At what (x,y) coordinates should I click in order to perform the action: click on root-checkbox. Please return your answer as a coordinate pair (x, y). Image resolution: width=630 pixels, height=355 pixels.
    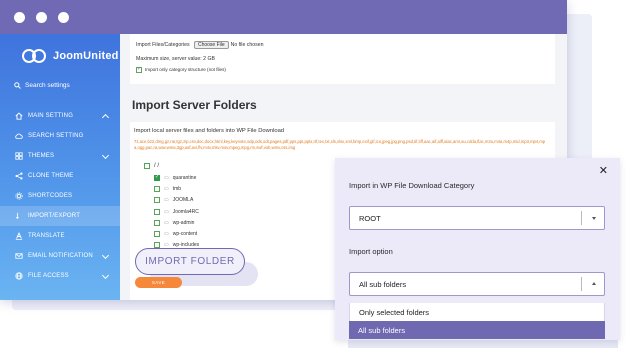
    Looking at the image, I should click on (147, 166).